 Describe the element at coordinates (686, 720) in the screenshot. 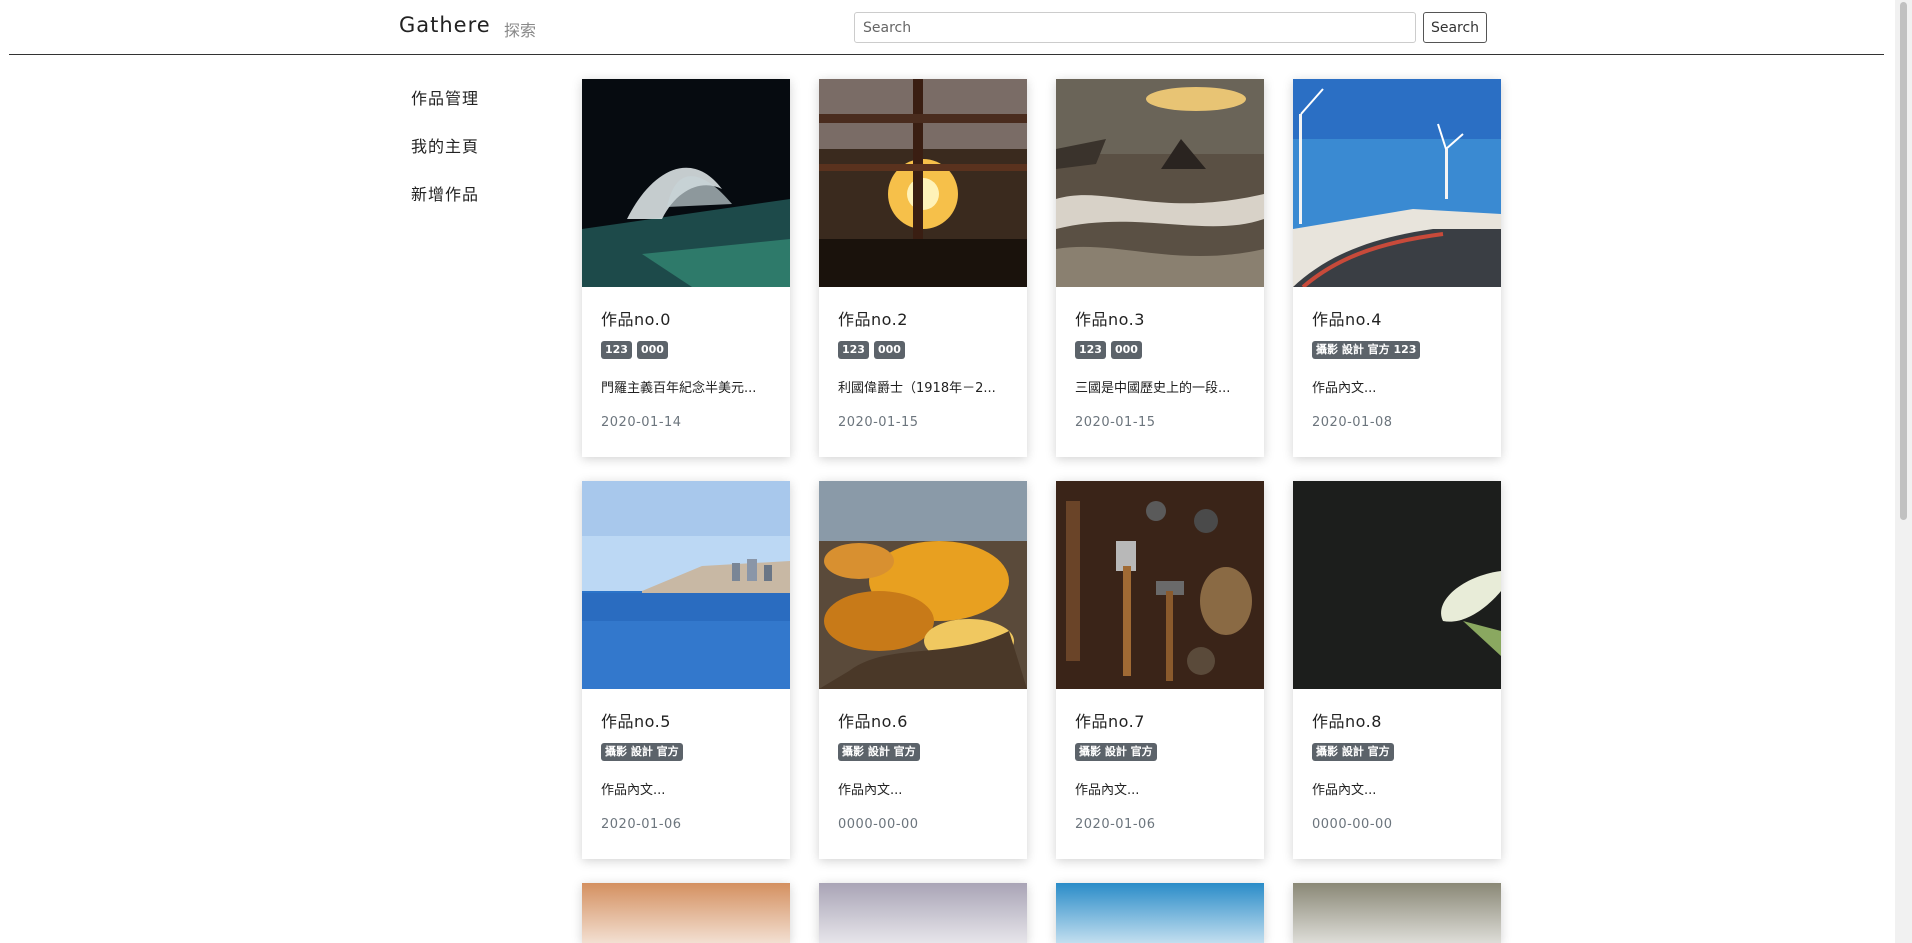

I see `work-title: 作品no.5` at that location.